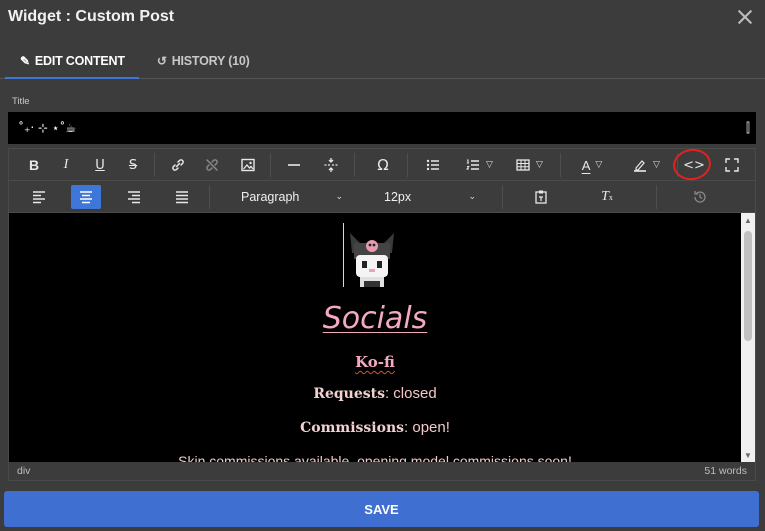  What do you see at coordinates (375, 362) in the screenshot?
I see `kofi-link: Ko-fi` at bounding box center [375, 362].